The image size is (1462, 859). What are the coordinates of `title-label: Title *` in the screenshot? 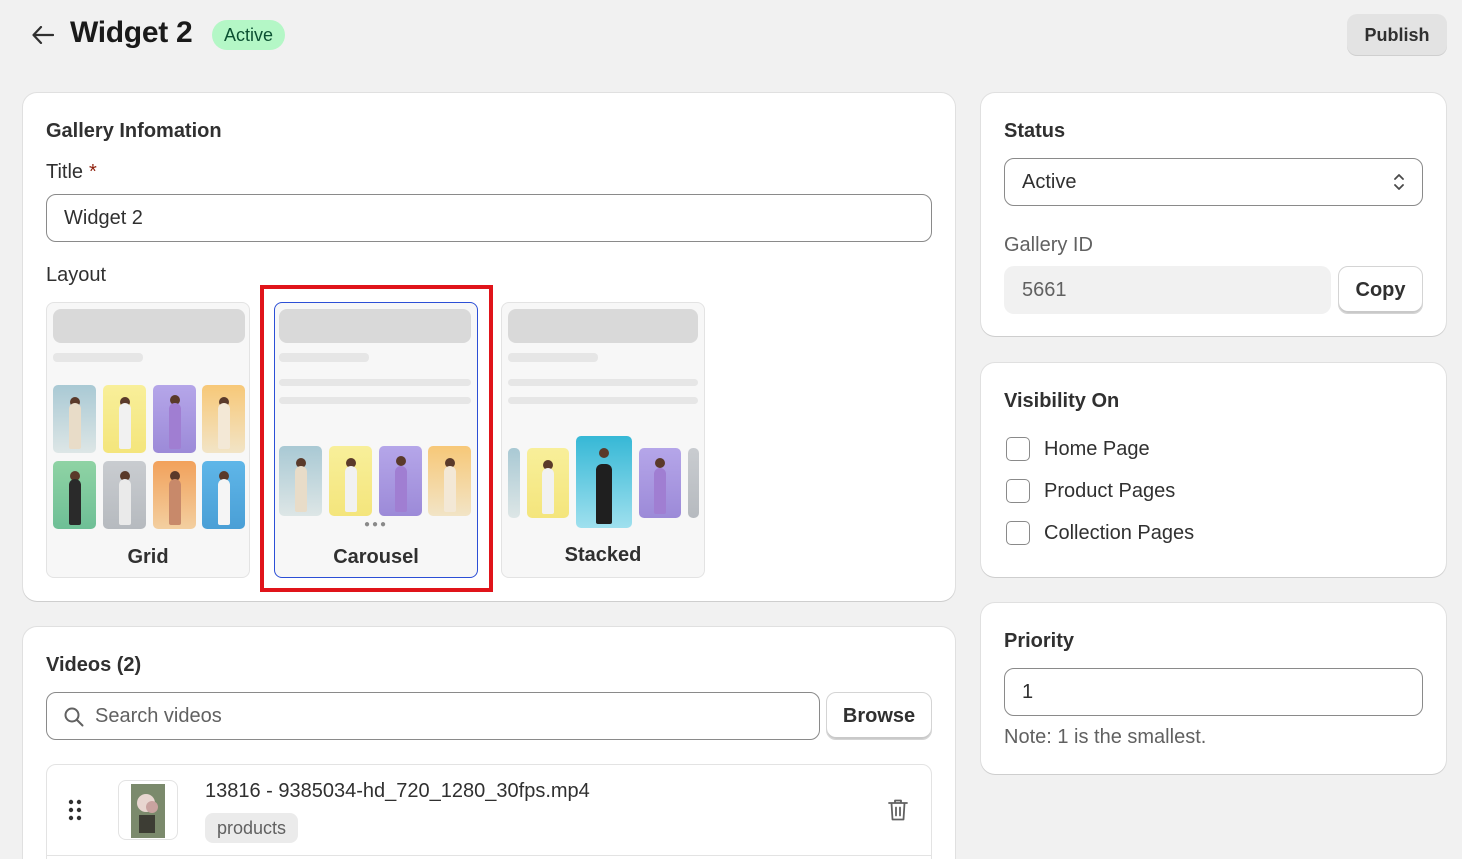 It's located at (71, 172).